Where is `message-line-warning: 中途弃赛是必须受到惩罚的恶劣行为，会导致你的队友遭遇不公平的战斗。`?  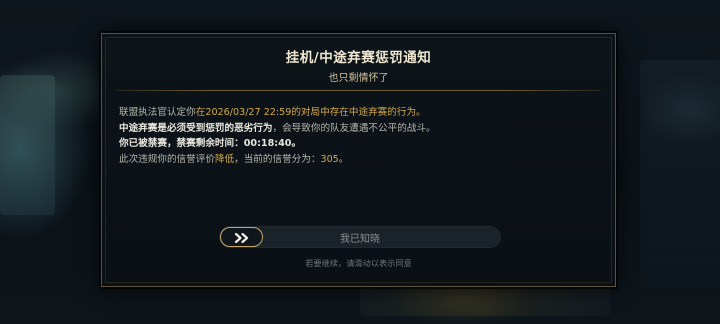
message-line-warning: 中途弃赛是必须受到惩罚的恶劣行为，会导致你的队友遭遇不公平的战斗。 is located at coordinates (359, 129).